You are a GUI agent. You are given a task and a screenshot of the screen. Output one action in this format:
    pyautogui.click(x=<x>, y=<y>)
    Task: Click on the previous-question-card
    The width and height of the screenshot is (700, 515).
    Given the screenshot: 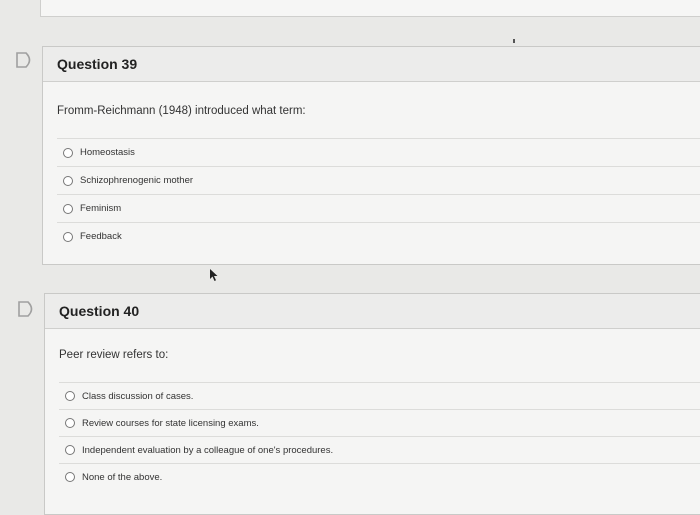 What is the action you would take?
    pyautogui.click(x=370, y=8)
    